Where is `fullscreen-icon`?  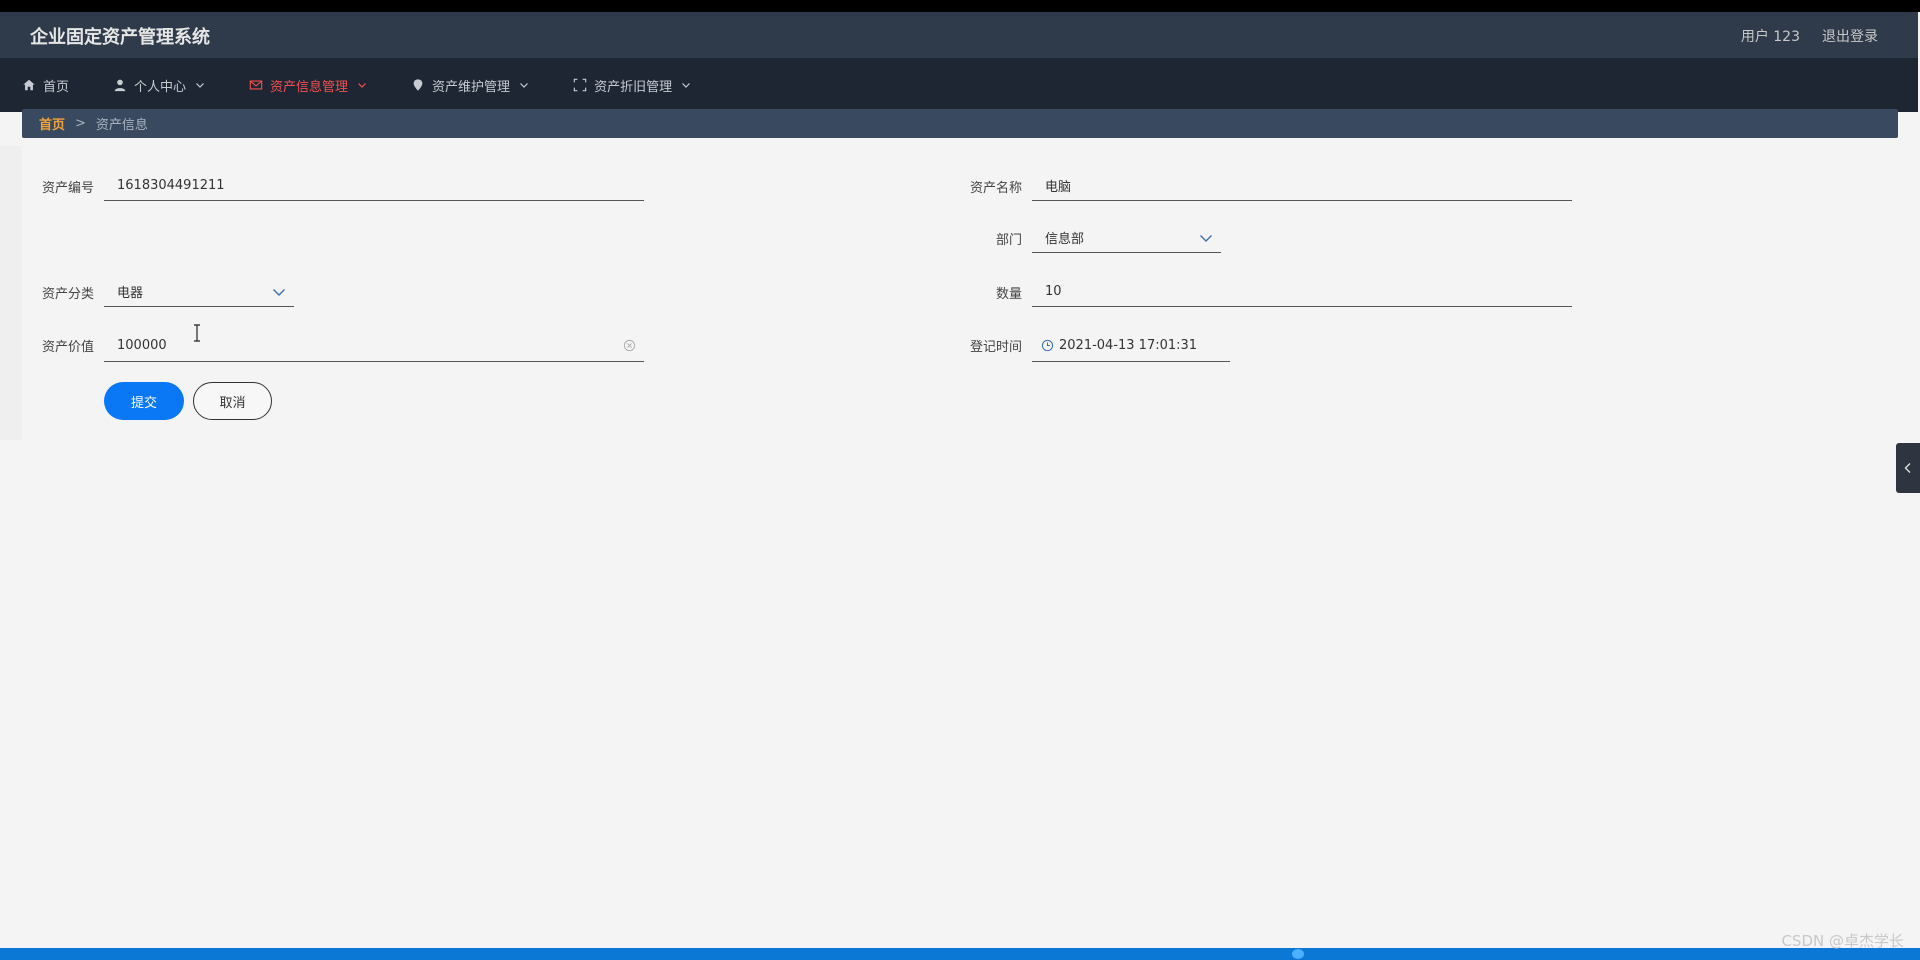
fullscreen-icon is located at coordinates (580, 85).